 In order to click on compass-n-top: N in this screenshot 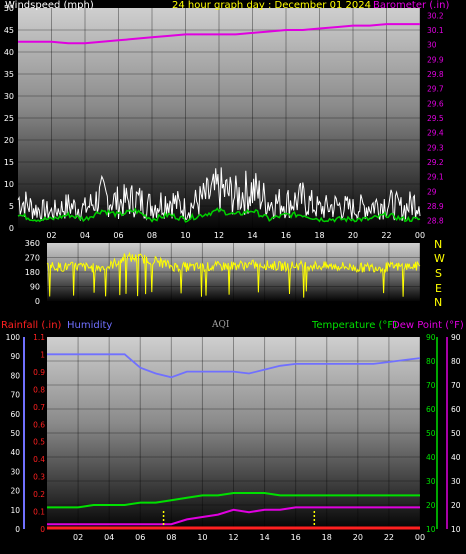, I will do `click(438, 244)`.